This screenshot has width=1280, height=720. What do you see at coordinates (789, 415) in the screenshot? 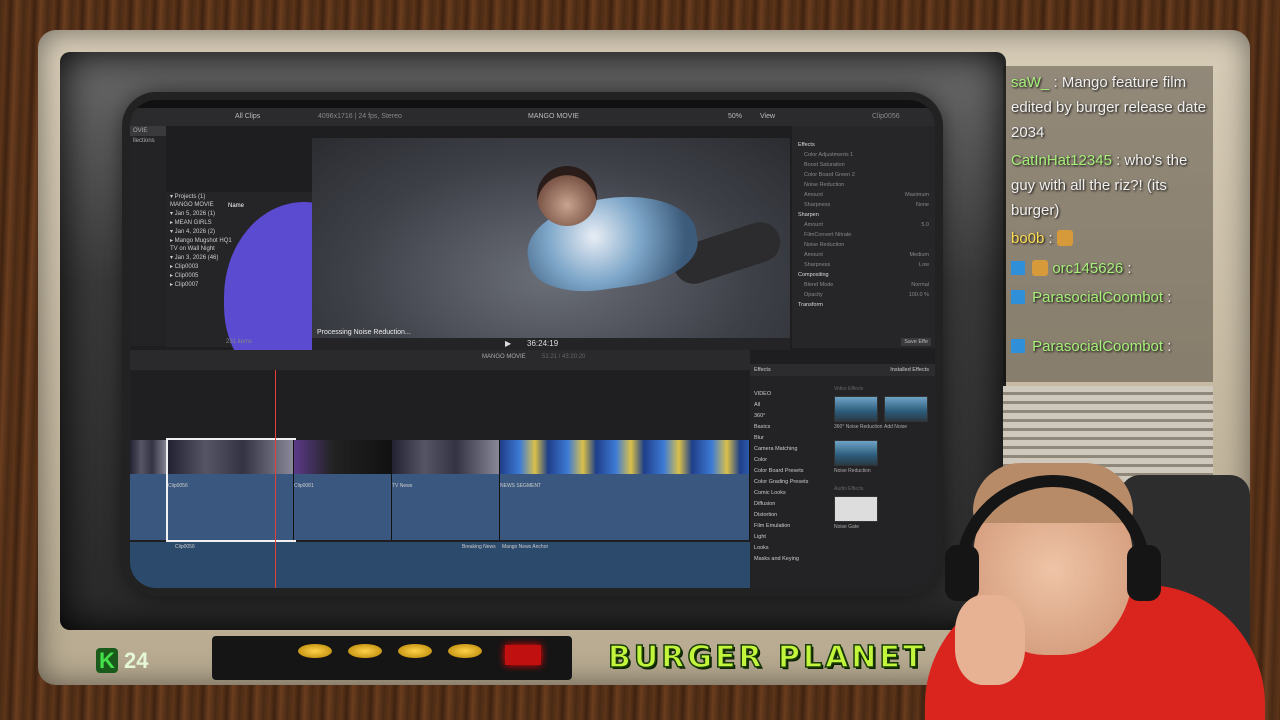
I see `effects-category: 360°` at bounding box center [789, 415].